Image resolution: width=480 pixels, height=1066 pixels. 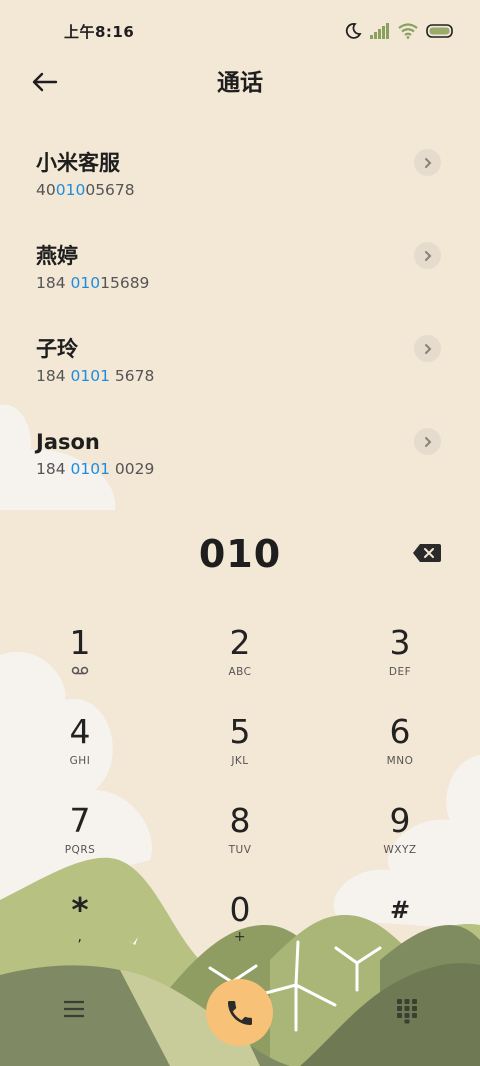 I want to click on signal-icon, so click(x=379, y=30).